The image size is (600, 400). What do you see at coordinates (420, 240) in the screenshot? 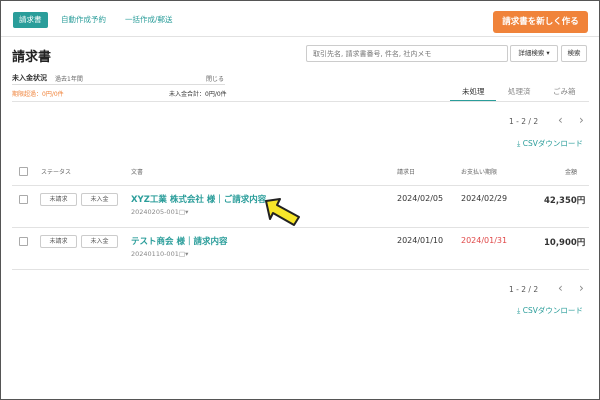
I see `invoice-date: 2024/01/10` at bounding box center [420, 240].